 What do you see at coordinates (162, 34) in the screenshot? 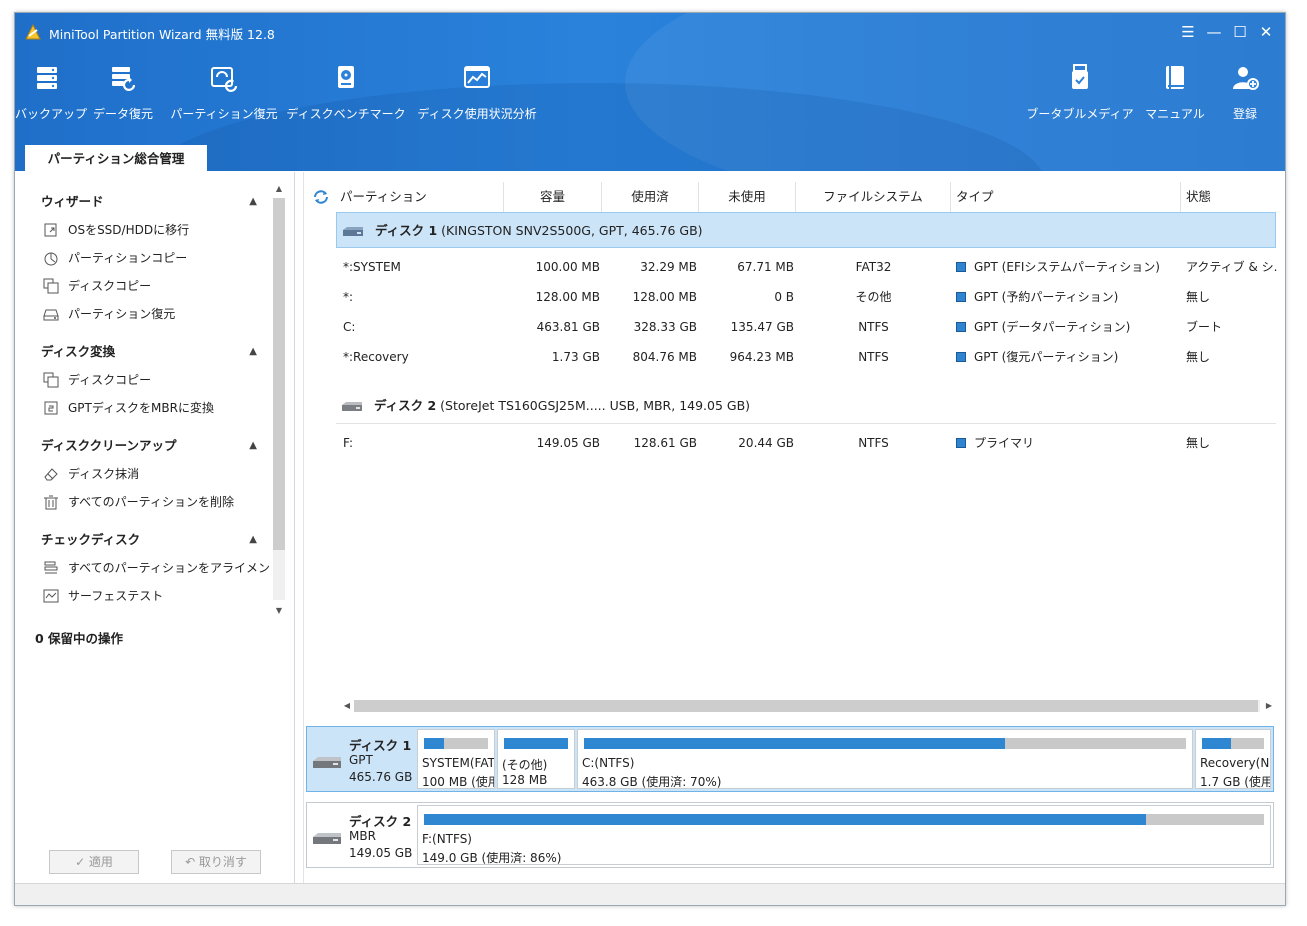
I see `app-title: MiniTool Partition Wizard 無料版 12.8` at bounding box center [162, 34].